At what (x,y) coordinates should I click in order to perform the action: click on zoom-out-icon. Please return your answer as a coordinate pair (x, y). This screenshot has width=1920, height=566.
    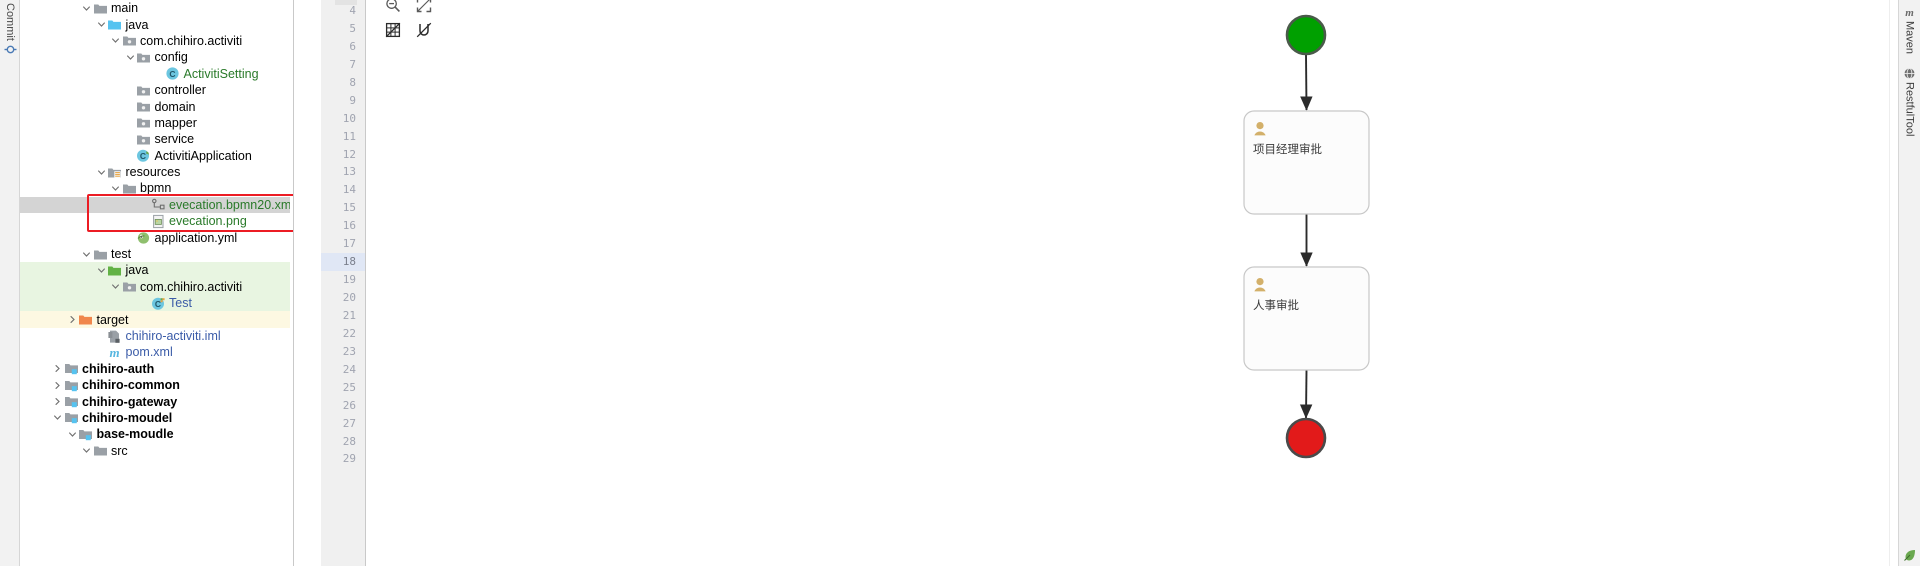
    Looking at the image, I should click on (392, 6).